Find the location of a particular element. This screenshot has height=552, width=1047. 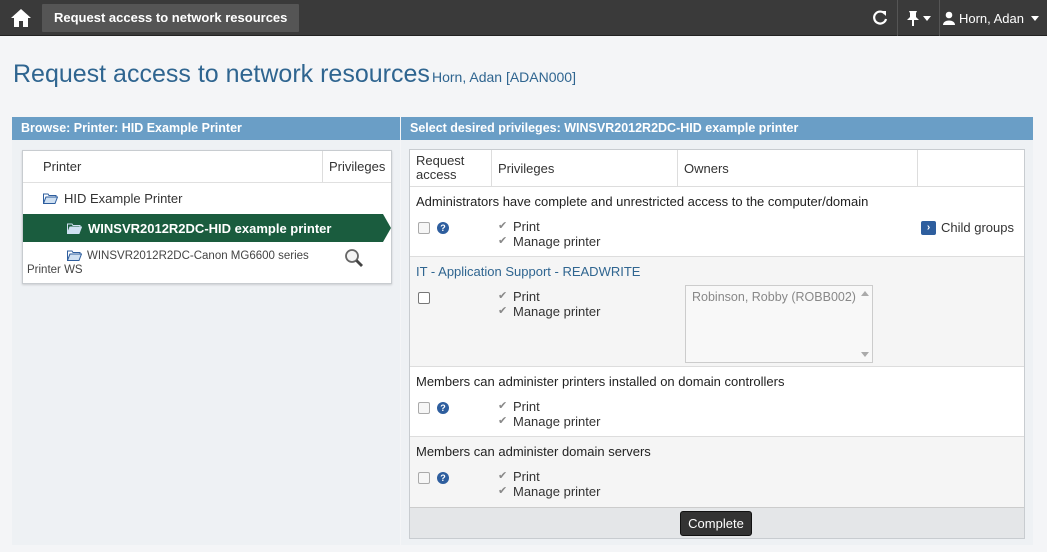

page-title: Request access to network resources is located at coordinates (221, 74).